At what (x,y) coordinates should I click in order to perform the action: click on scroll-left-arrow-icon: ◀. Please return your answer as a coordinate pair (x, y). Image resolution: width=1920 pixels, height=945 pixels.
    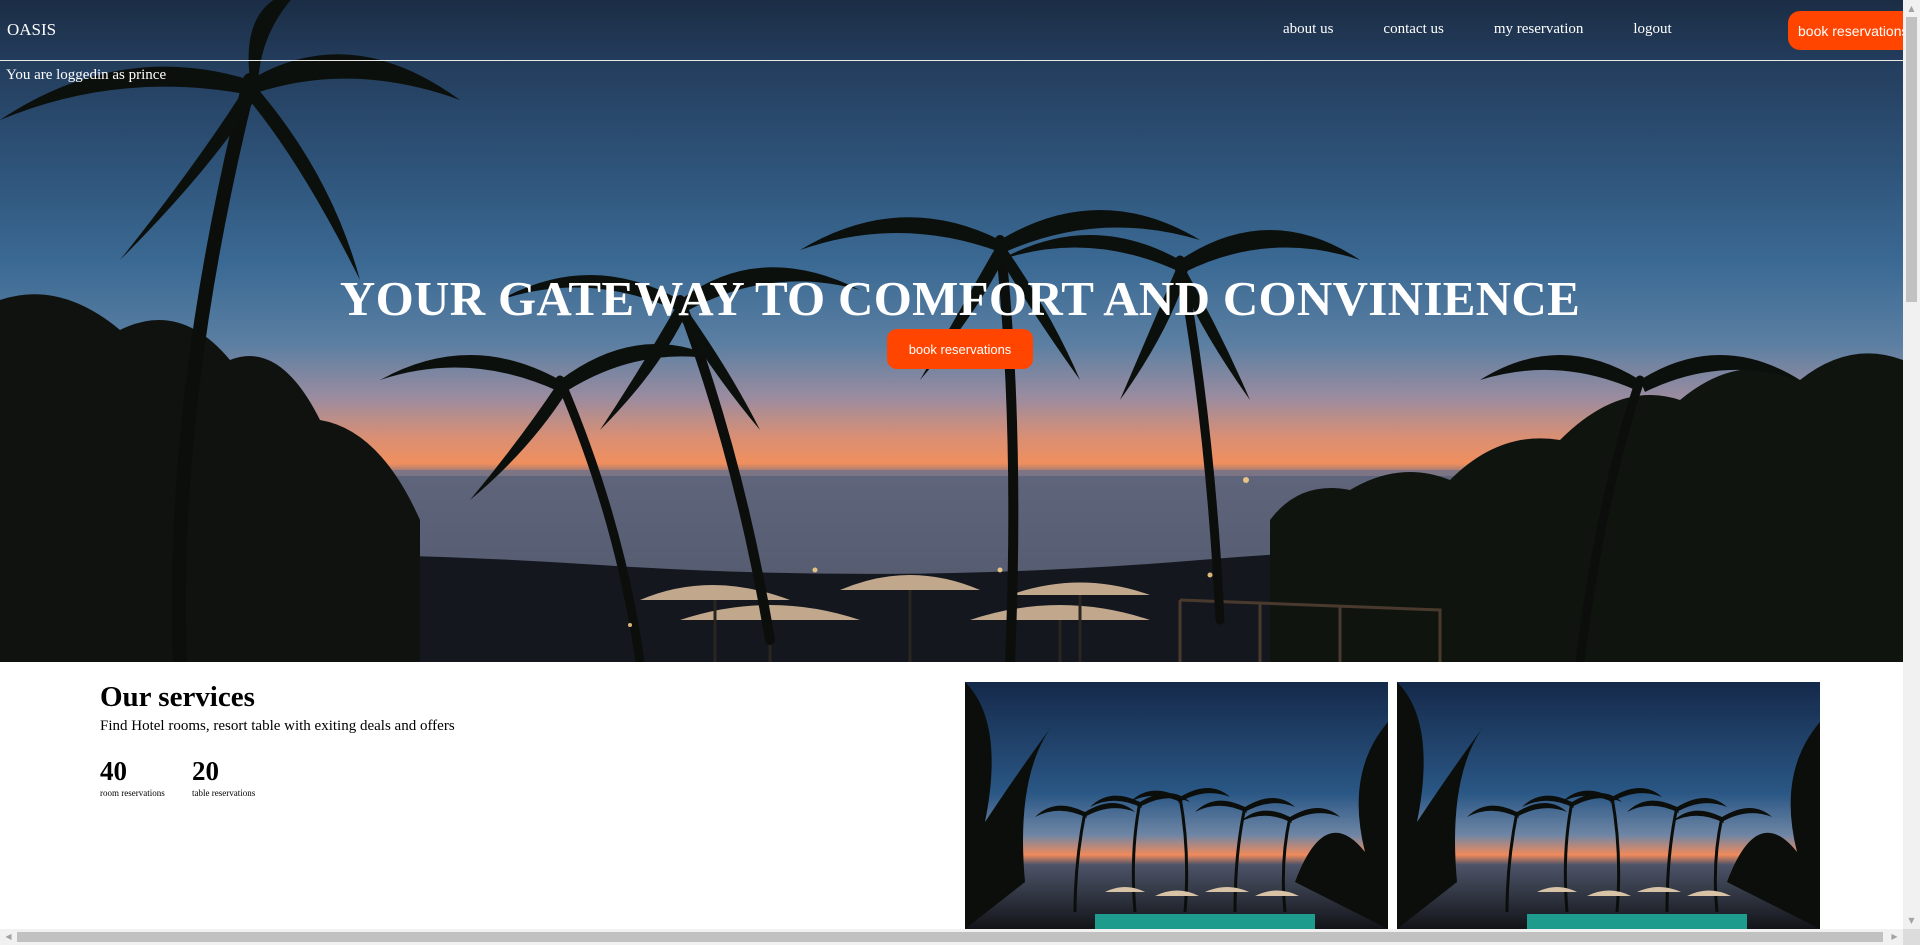
    Looking at the image, I should click on (8, 937).